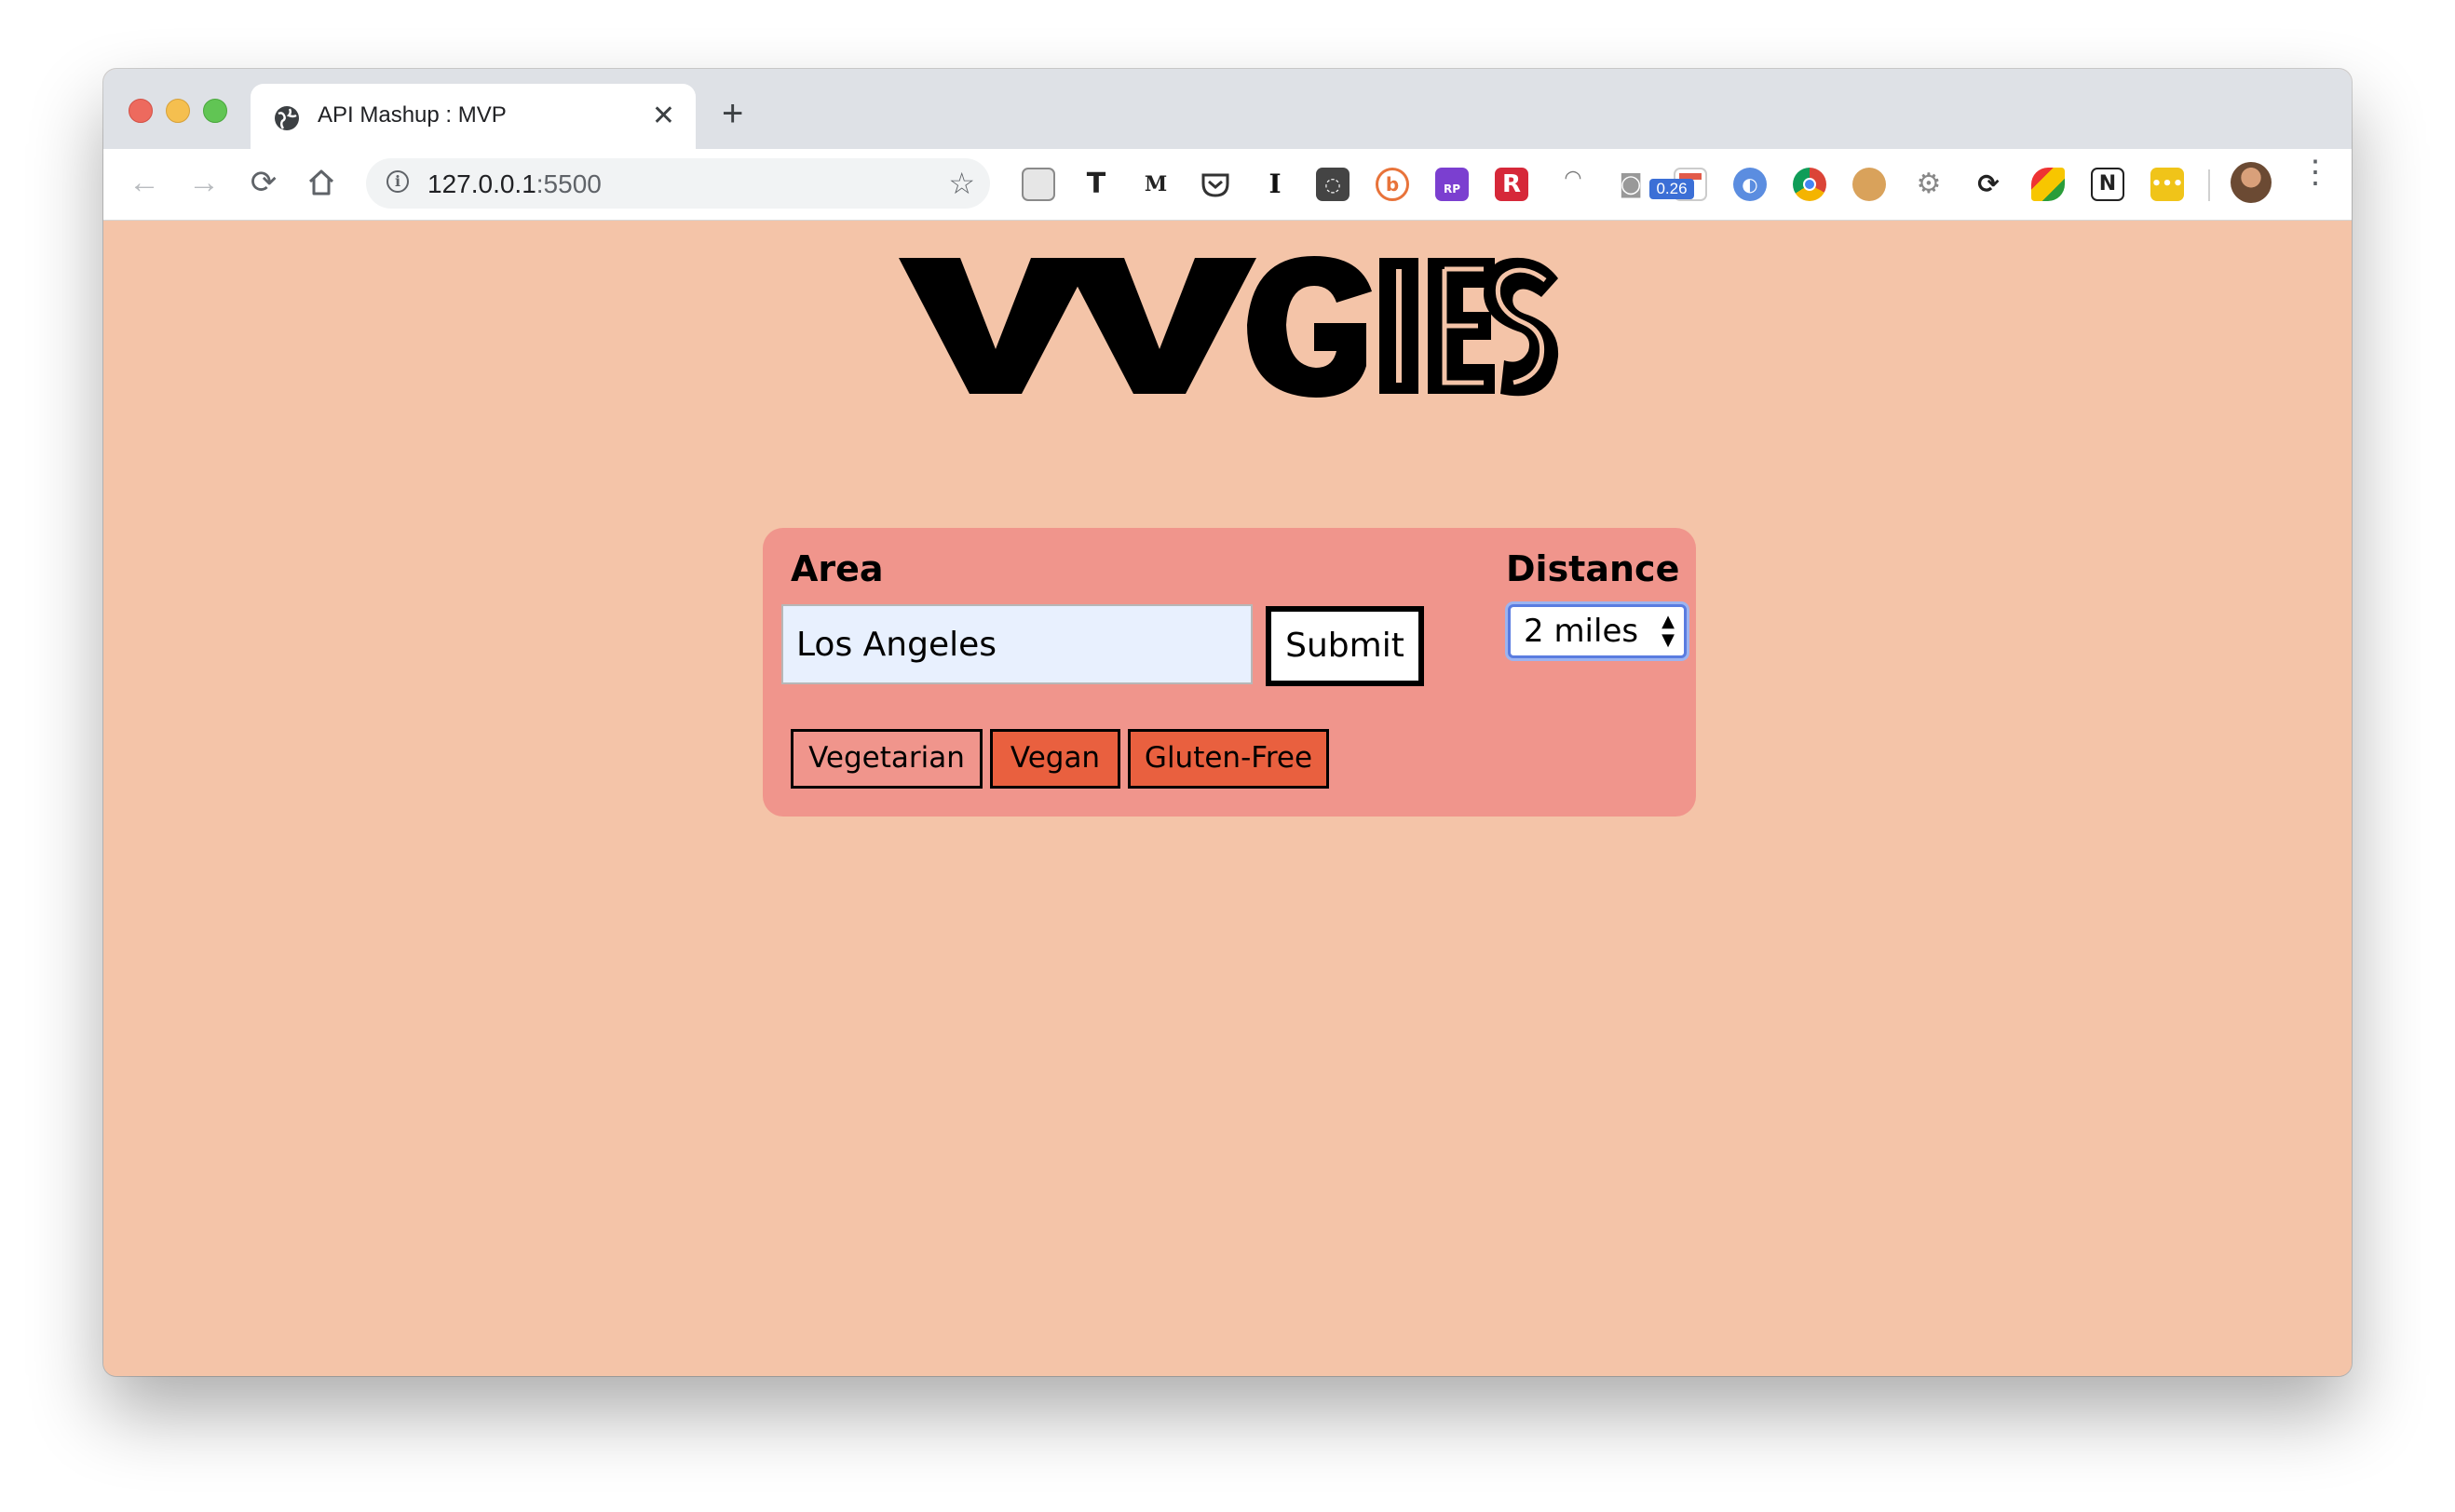  Describe the element at coordinates (1392, 184) in the screenshot. I see `b-extension-icon: b` at that location.